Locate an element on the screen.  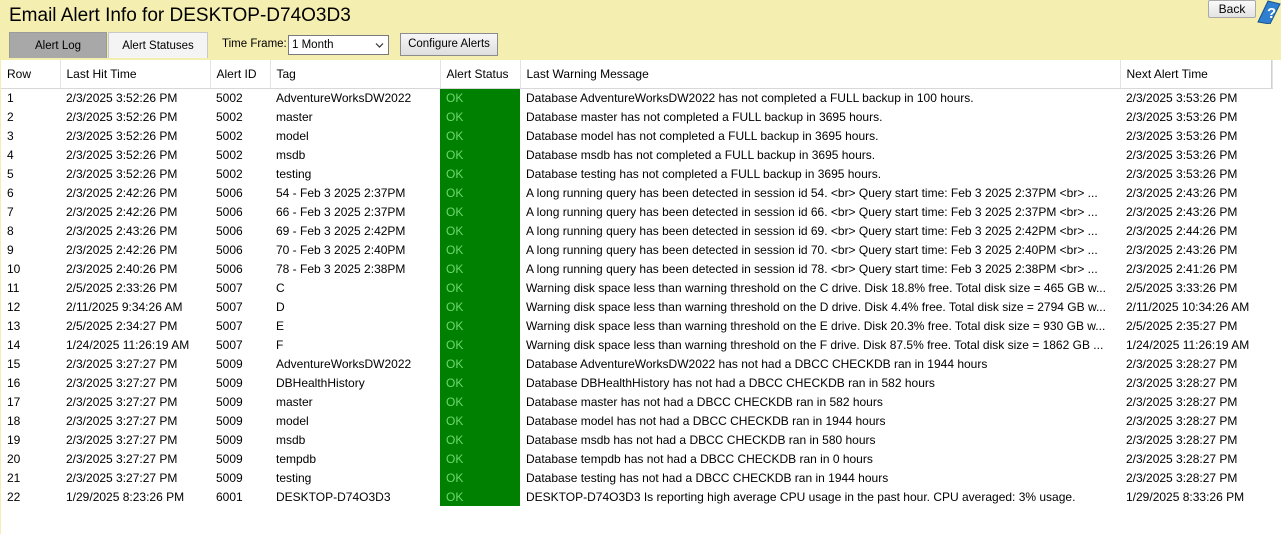
tab-alert-statuses: Alert Statuses is located at coordinates (158, 45).